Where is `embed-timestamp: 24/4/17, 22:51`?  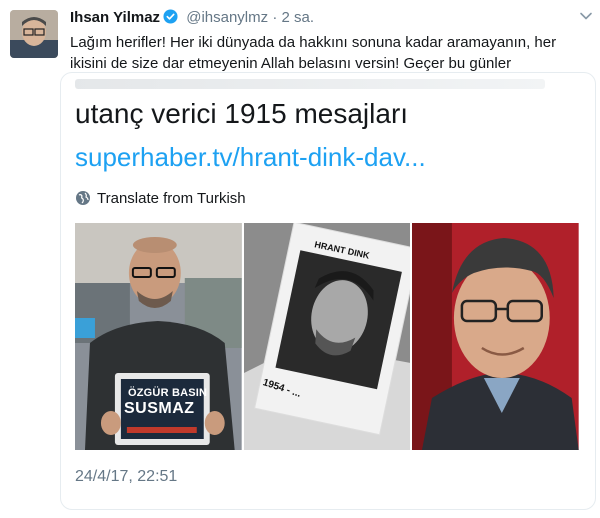
embed-timestamp: 24/4/17, 22:51 is located at coordinates (126, 477).